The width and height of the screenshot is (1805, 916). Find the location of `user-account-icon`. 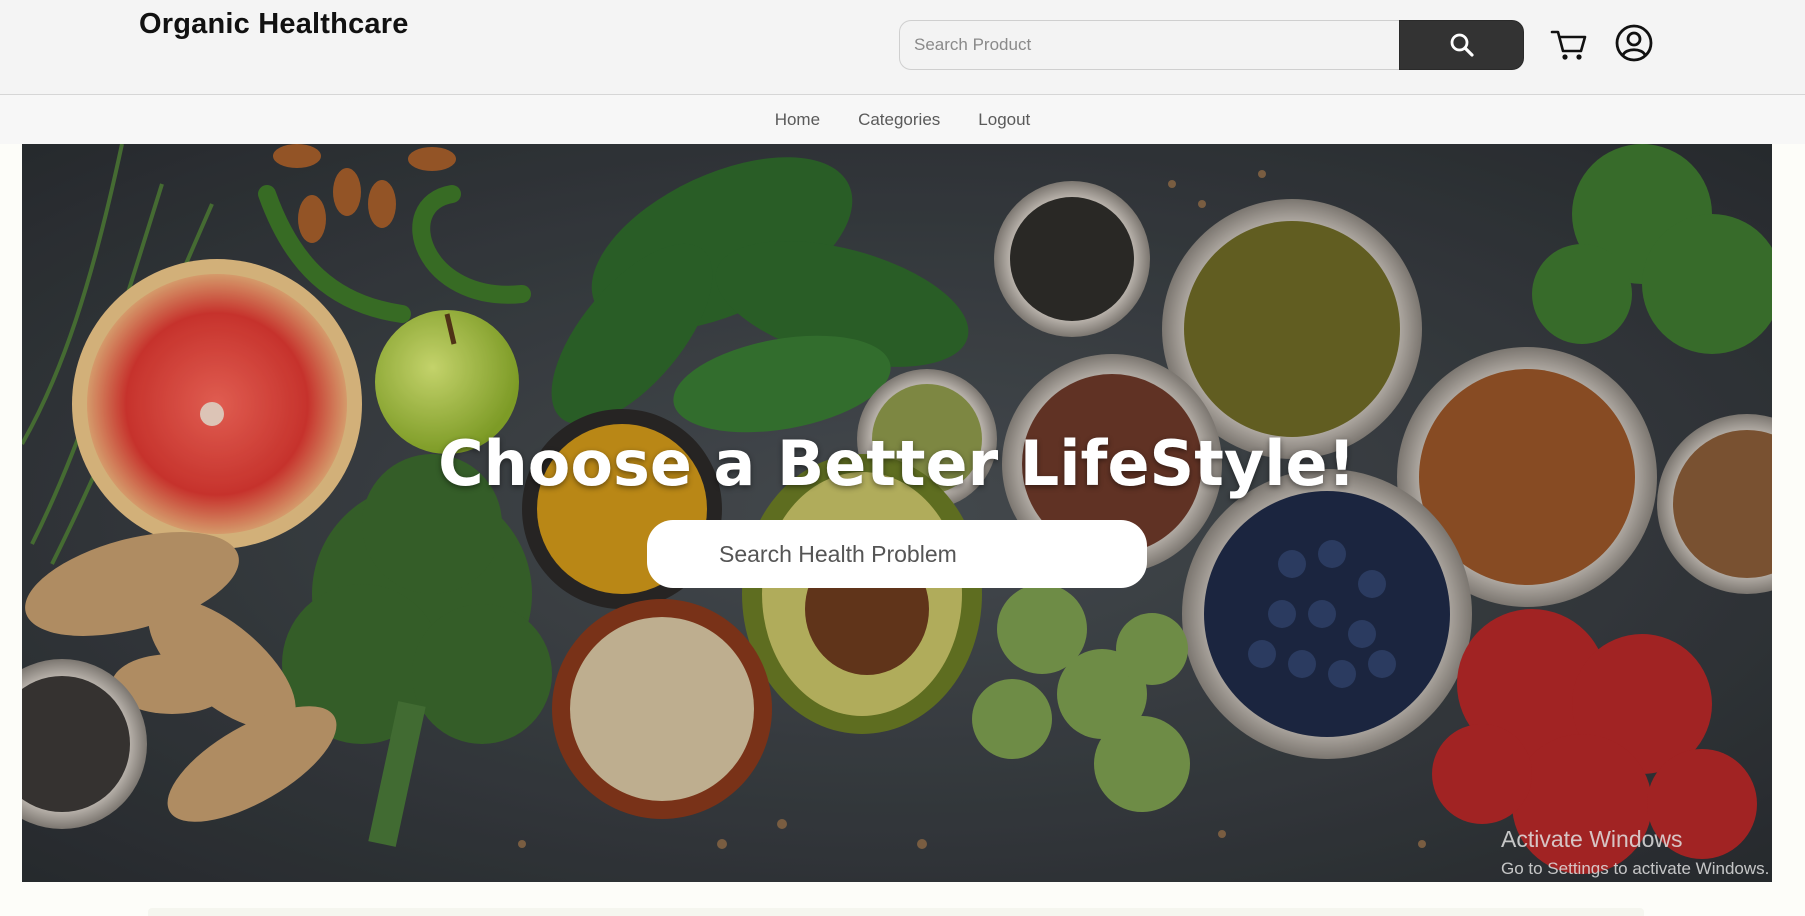

user-account-icon is located at coordinates (1634, 43).